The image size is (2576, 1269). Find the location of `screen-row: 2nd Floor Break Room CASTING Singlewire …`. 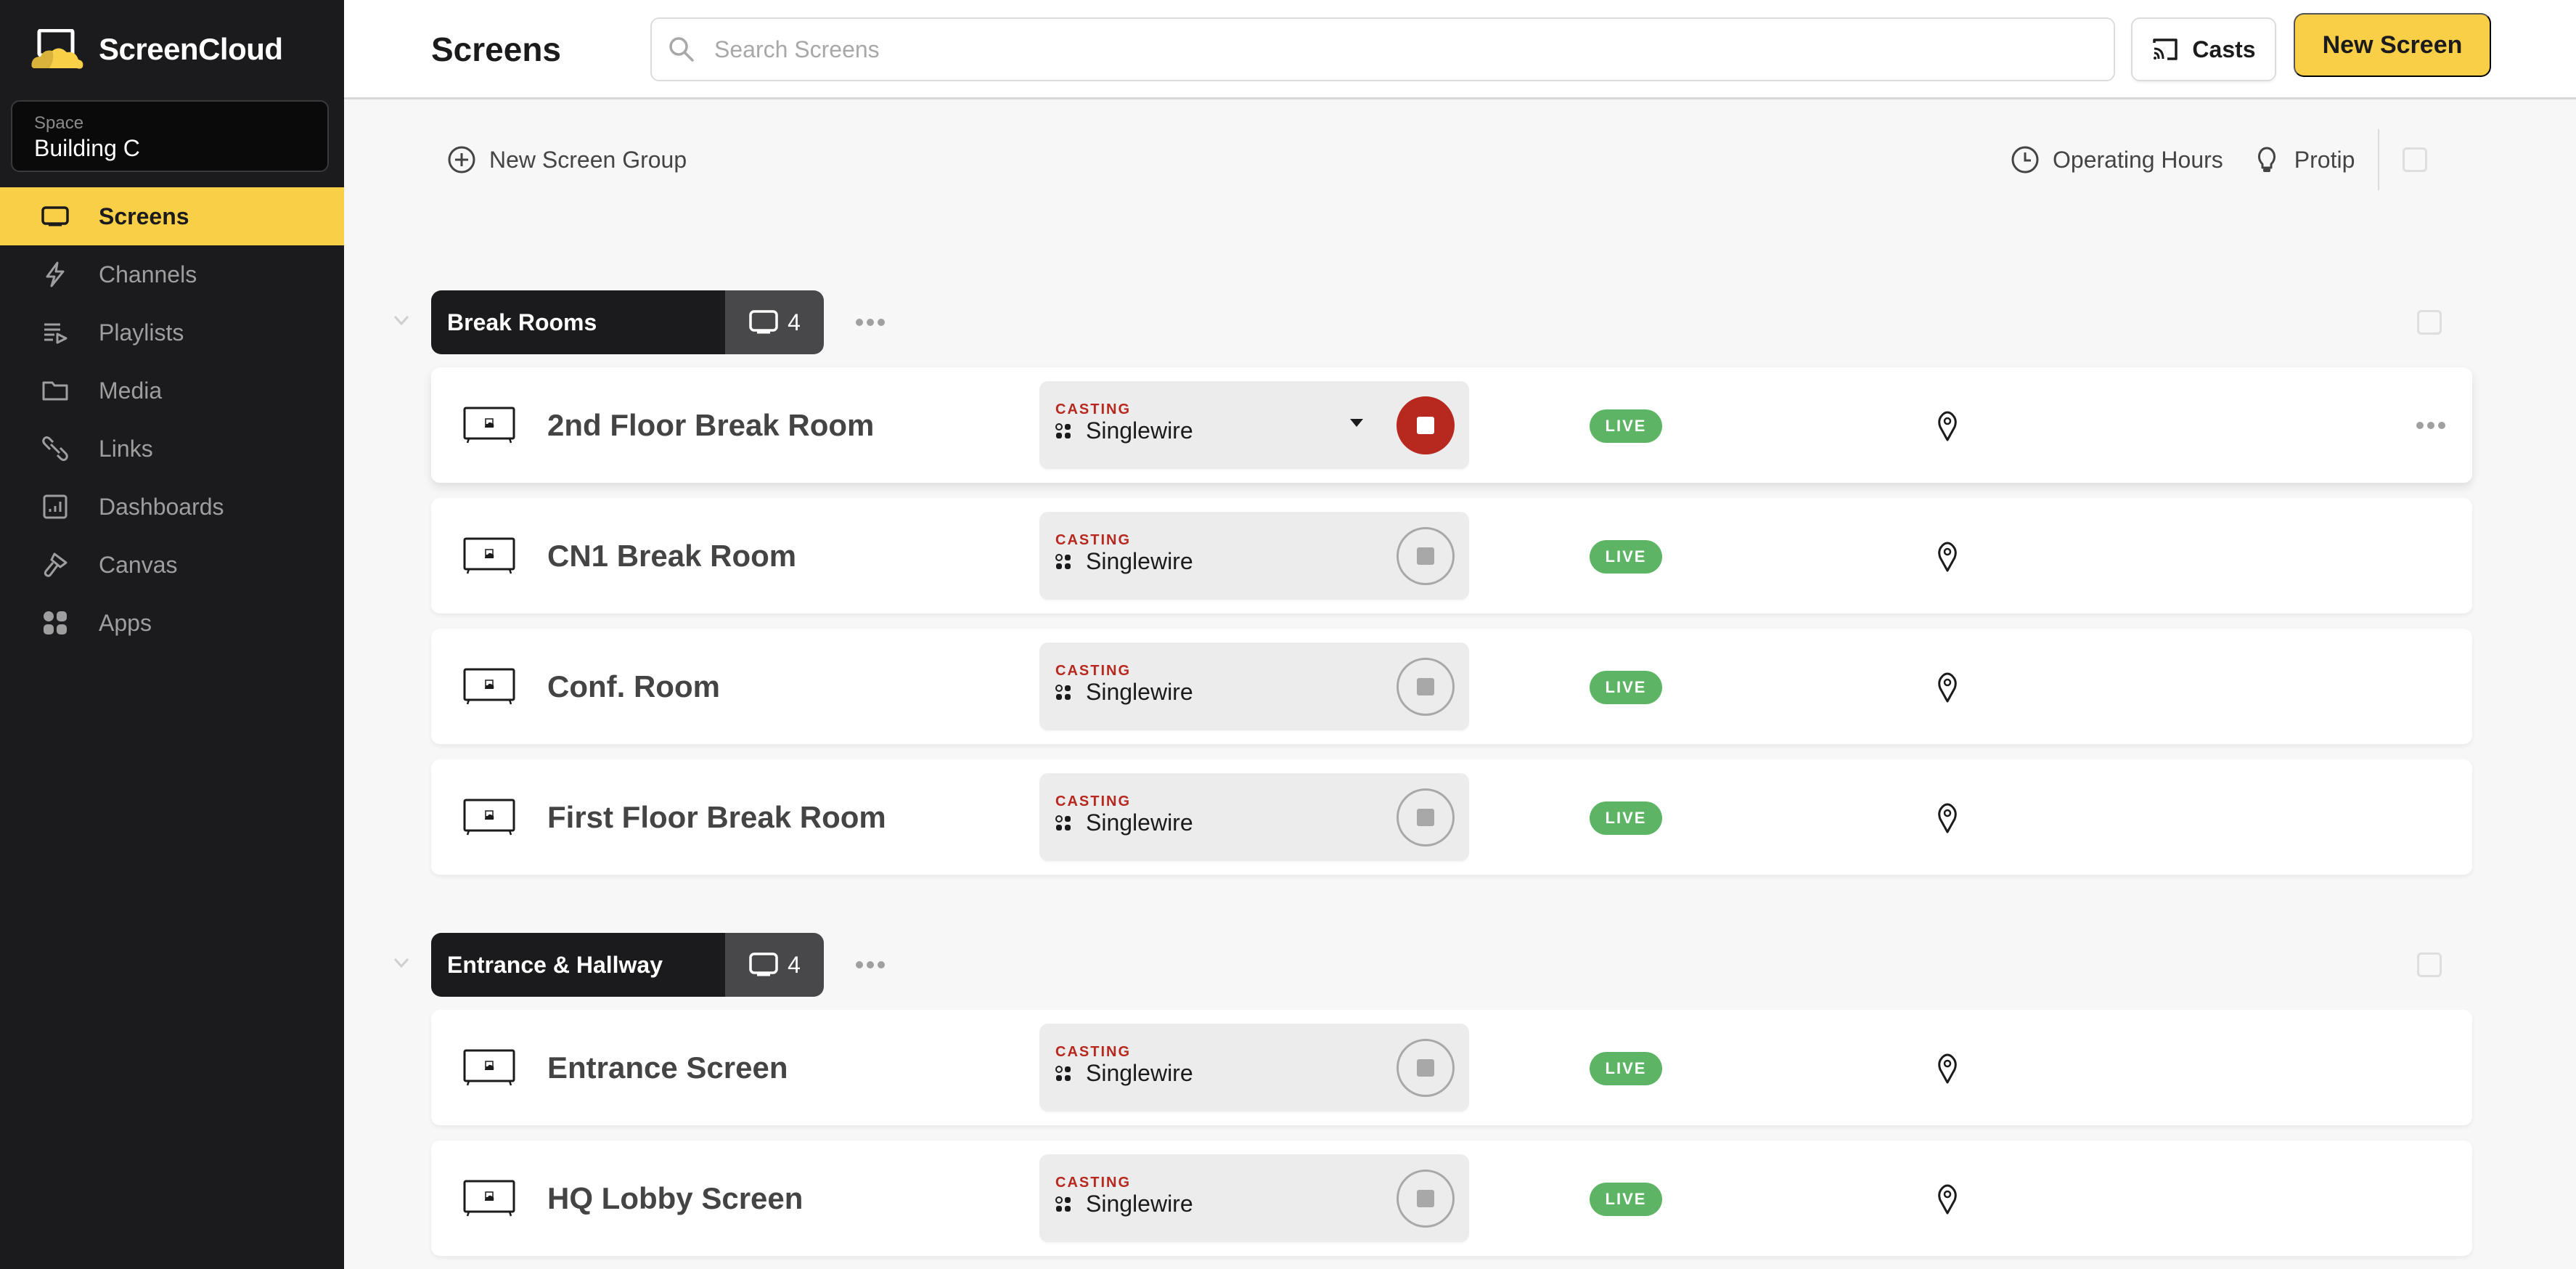

screen-row: 2nd Floor Break Room CASTING Singlewire … is located at coordinates (1452, 425).